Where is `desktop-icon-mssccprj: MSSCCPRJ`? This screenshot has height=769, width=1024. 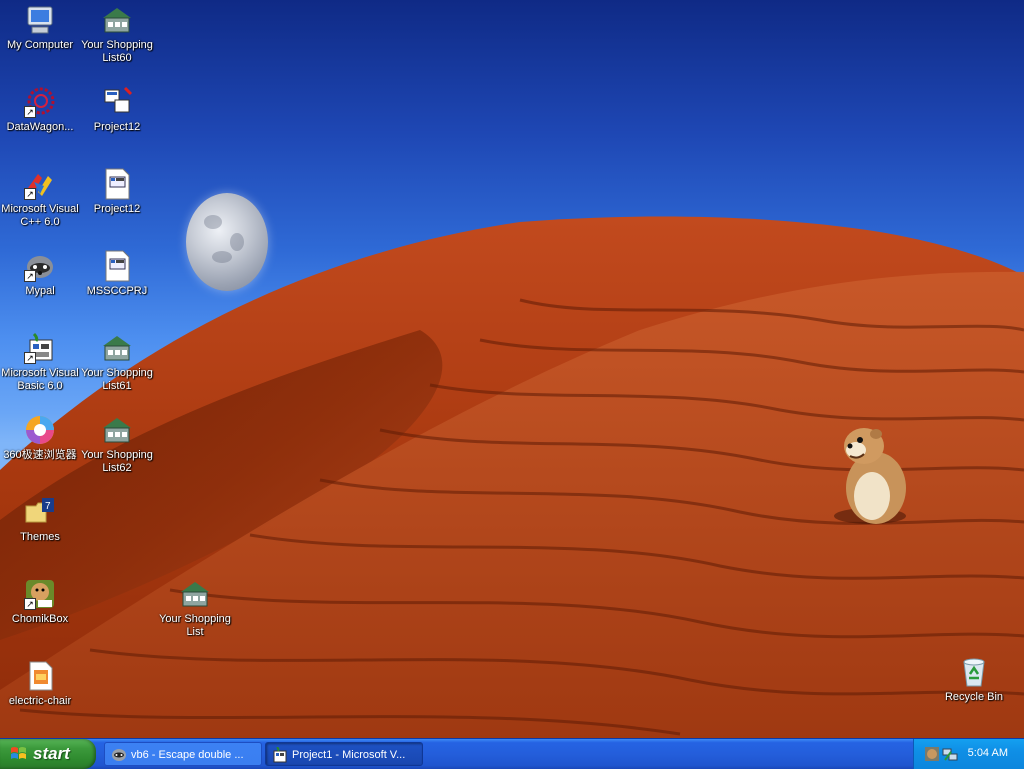 desktop-icon-mssccprj: MSSCCPRJ is located at coordinates (117, 274).